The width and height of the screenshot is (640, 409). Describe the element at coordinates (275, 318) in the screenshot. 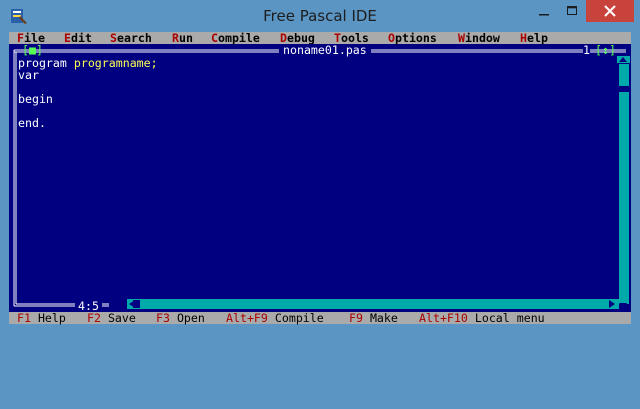

I see `status-compile: Alt+F9 Compile` at that location.